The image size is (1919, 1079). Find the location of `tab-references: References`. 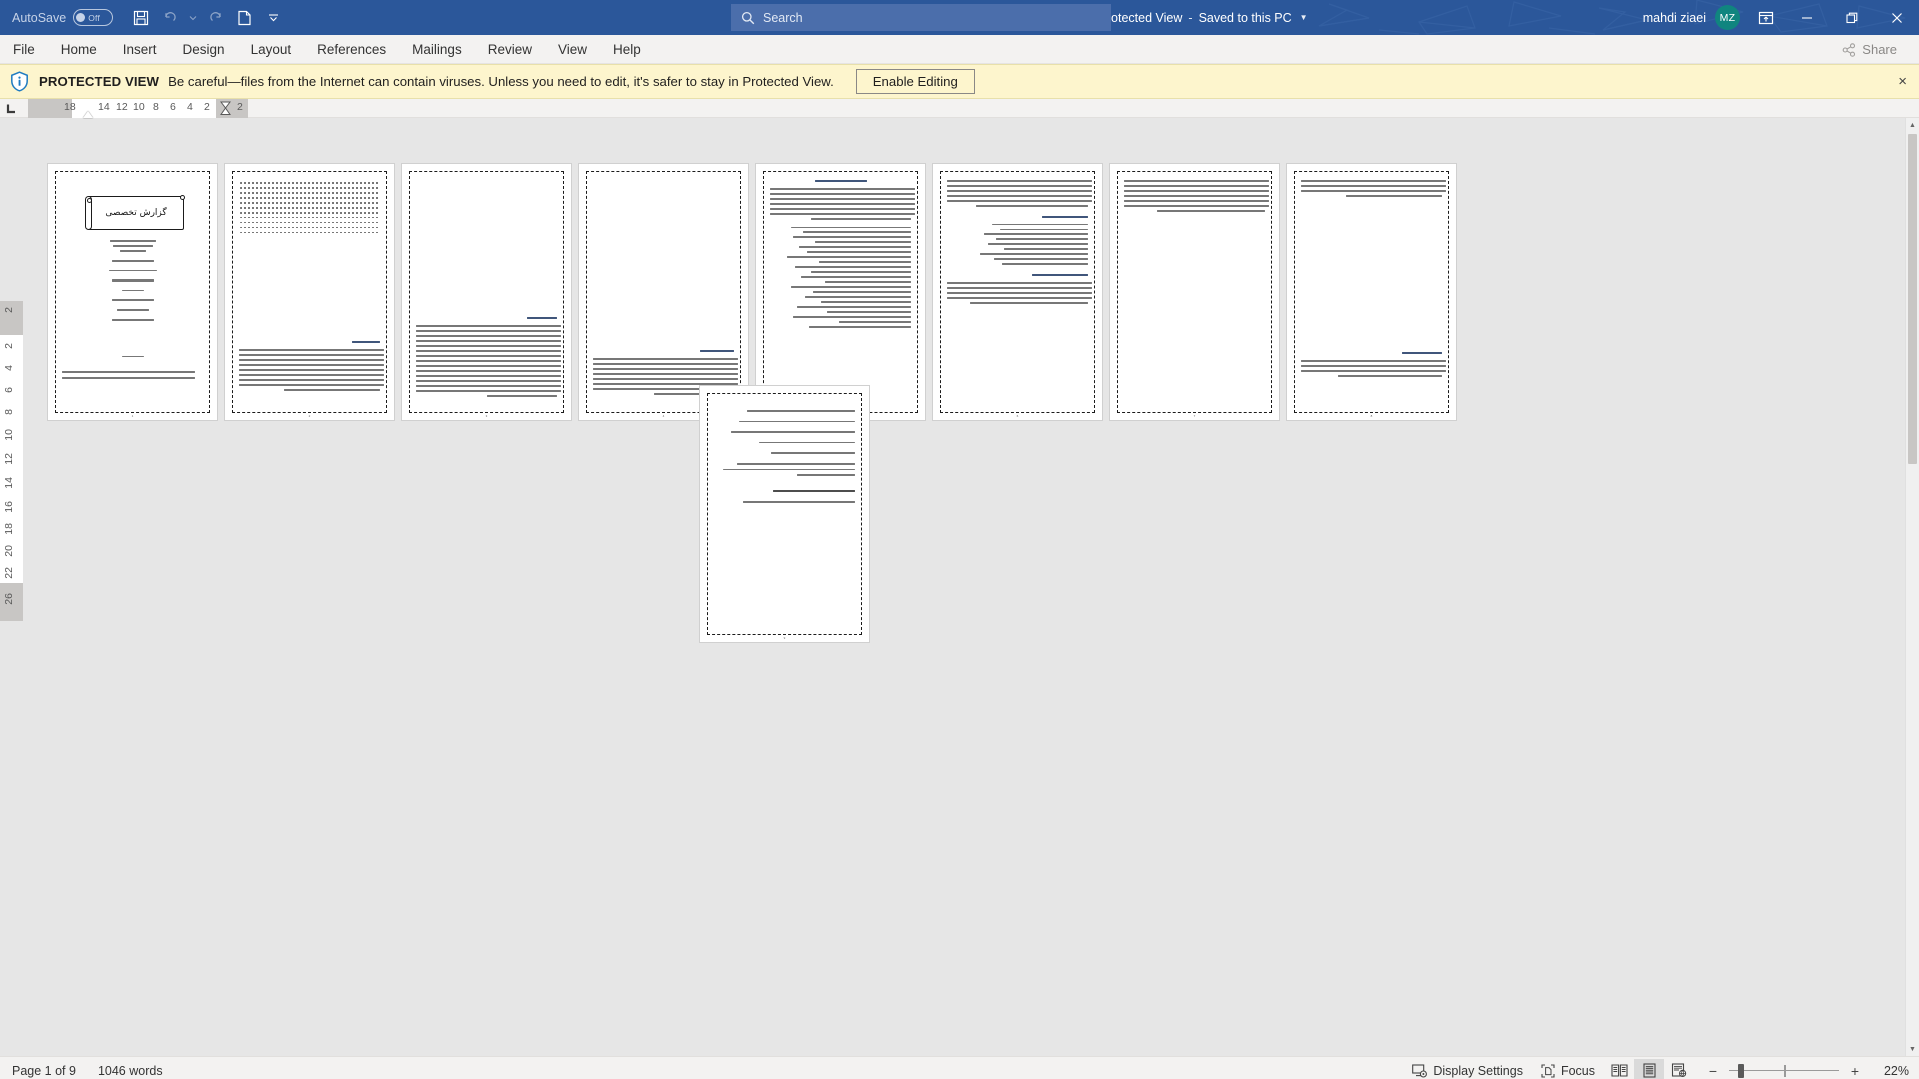

tab-references: References is located at coordinates (351, 49).